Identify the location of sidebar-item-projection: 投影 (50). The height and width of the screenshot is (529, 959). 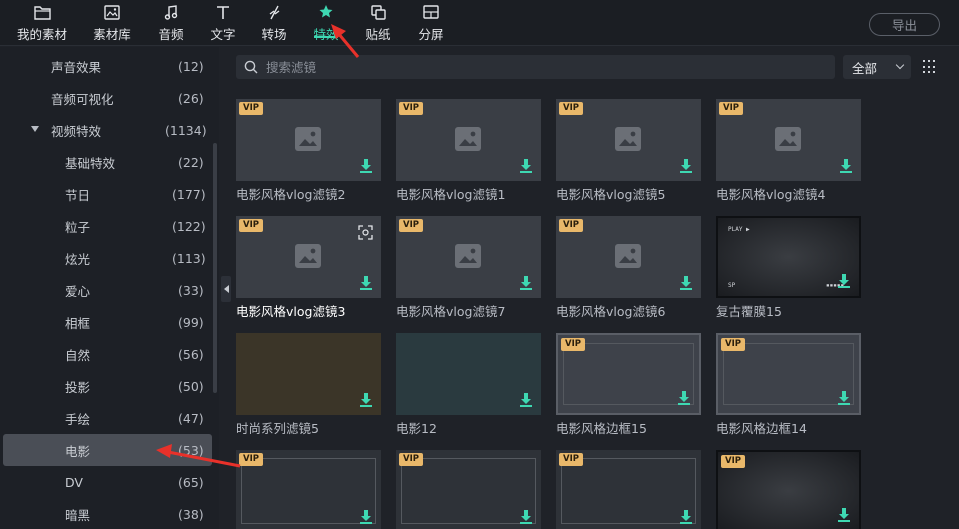
(106, 386).